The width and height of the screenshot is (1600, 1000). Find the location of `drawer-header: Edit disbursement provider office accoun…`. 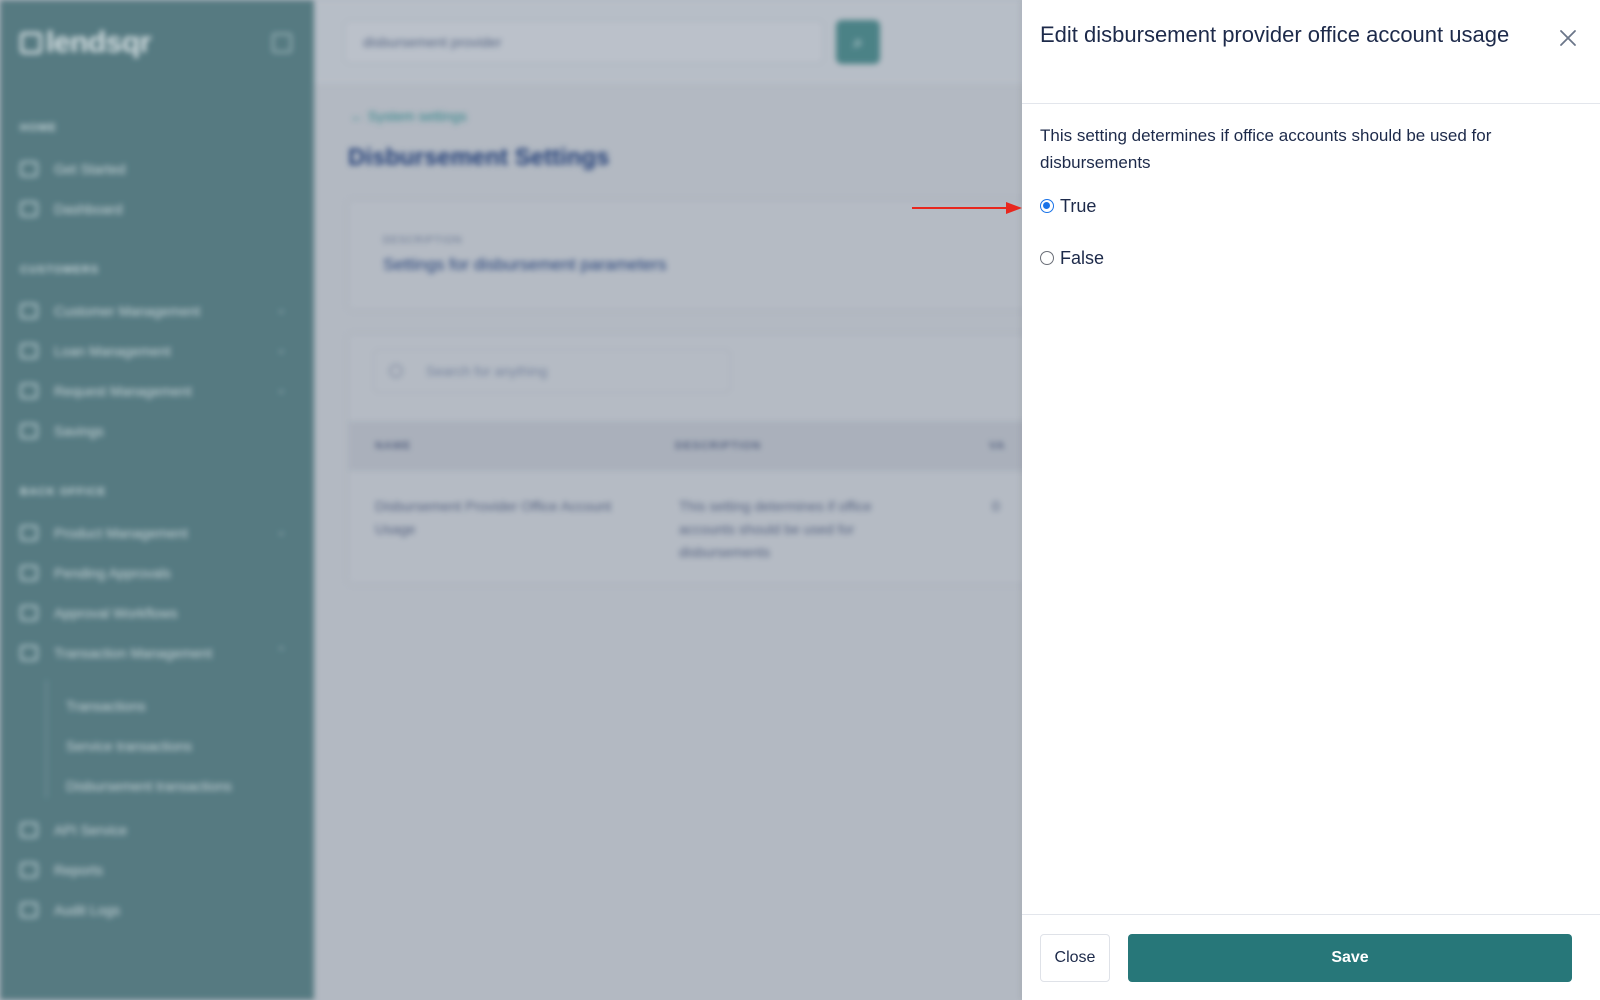

drawer-header: Edit disbursement provider office accoun… is located at coordinates (1311, 52).